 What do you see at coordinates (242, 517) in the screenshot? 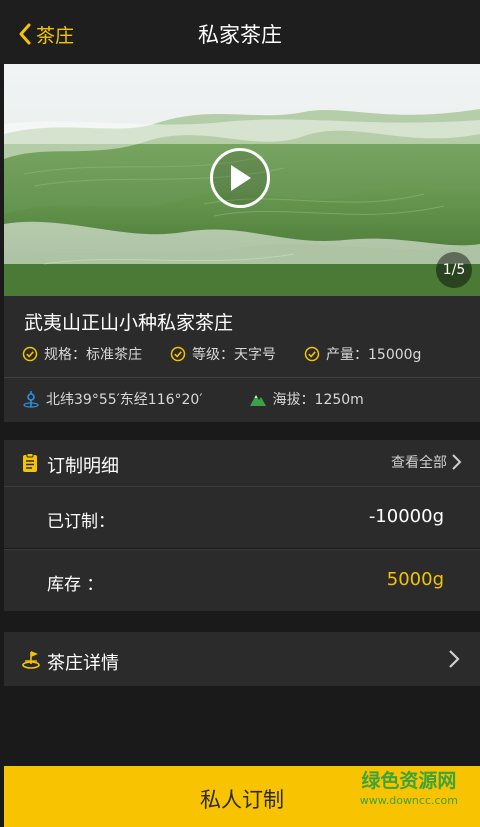
I see `ordered-row: 已订制： -10000g` at bounding box center [242, 517].